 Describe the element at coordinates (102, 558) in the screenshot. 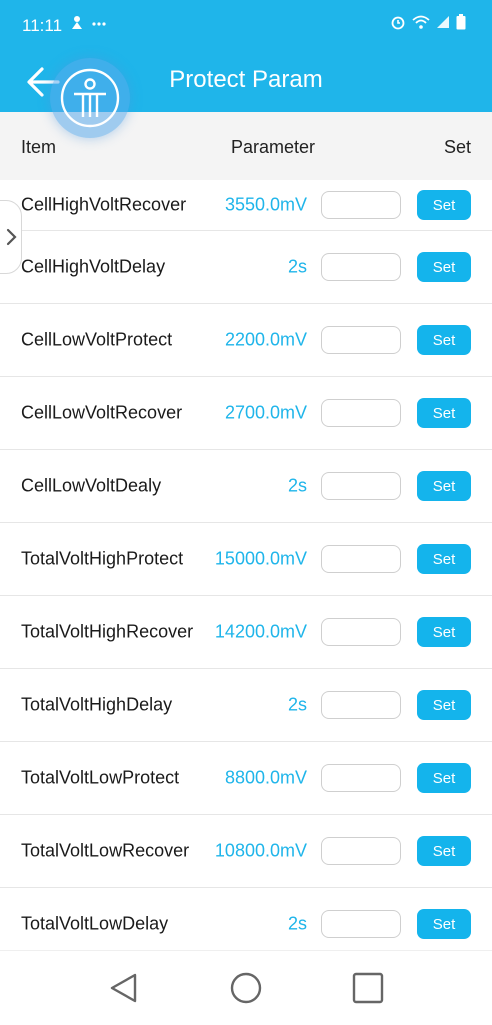

I see `param-name: TotalVoltHighProtect` at that location.